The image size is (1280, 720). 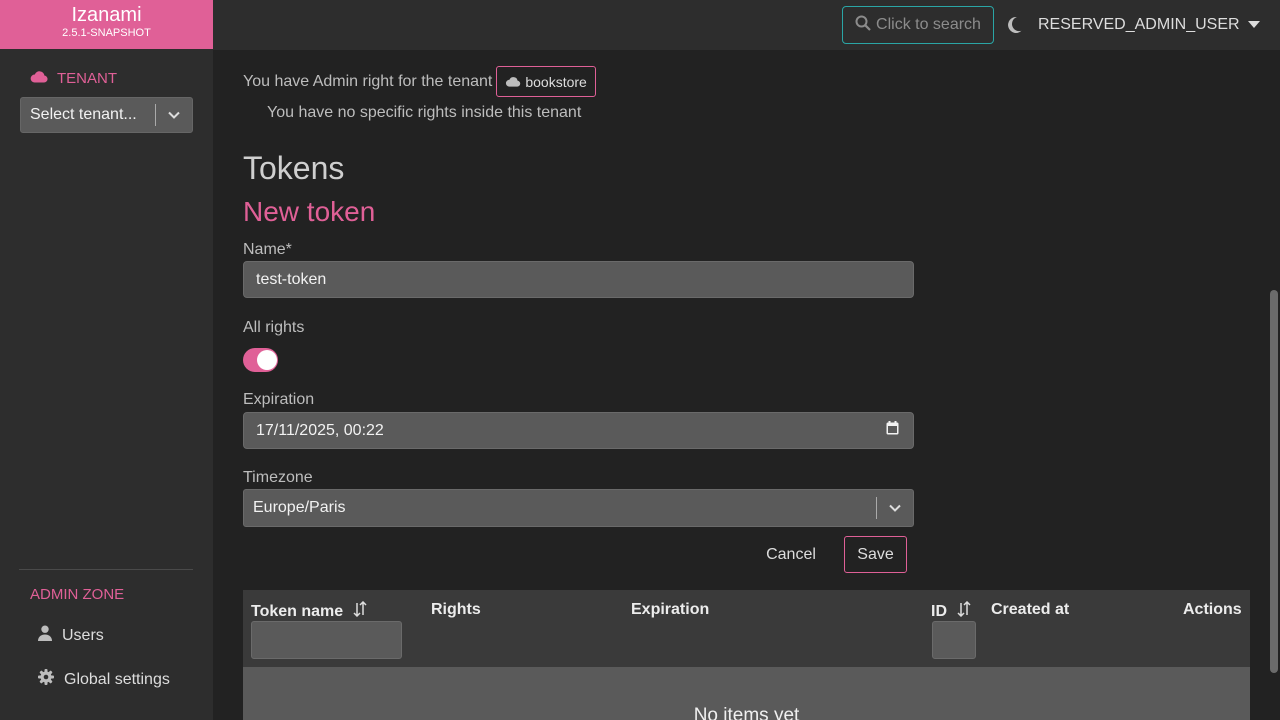 I want to click on search-button: Click to search, so click(x=918, y=25).